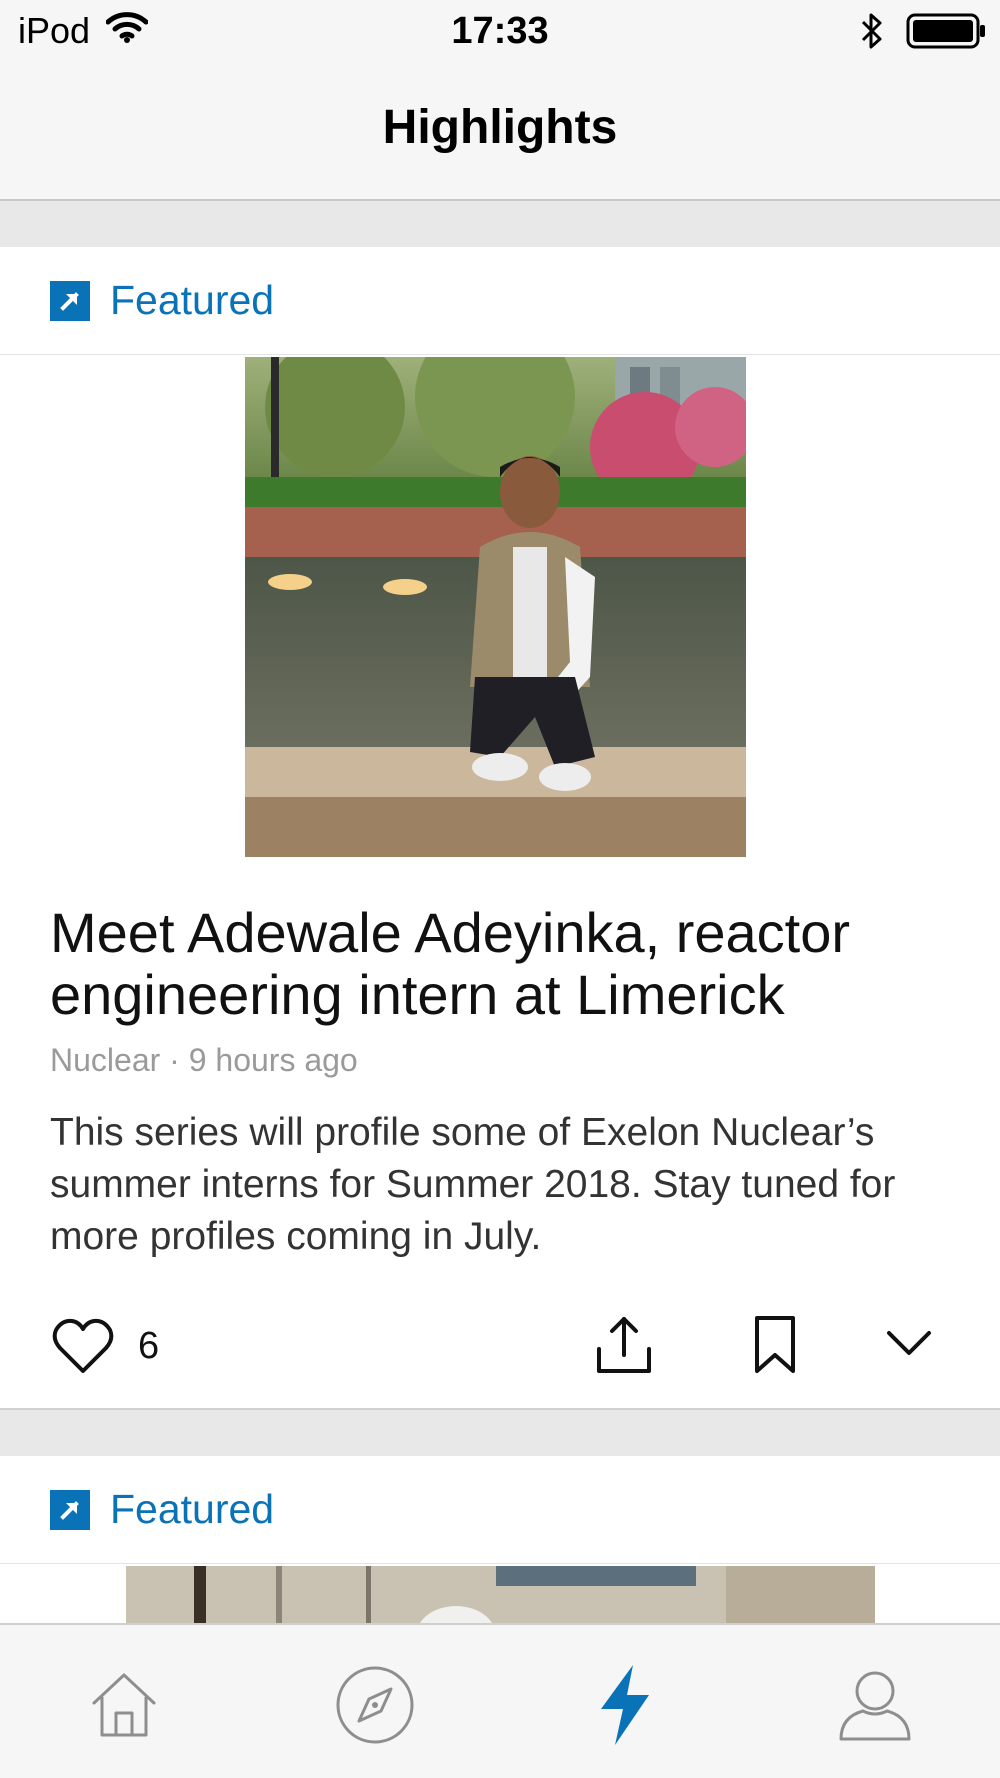 Image resolution: width=1000 pixels, height=1778 pixels. I want to click on person-icon, so click(875, 1705).